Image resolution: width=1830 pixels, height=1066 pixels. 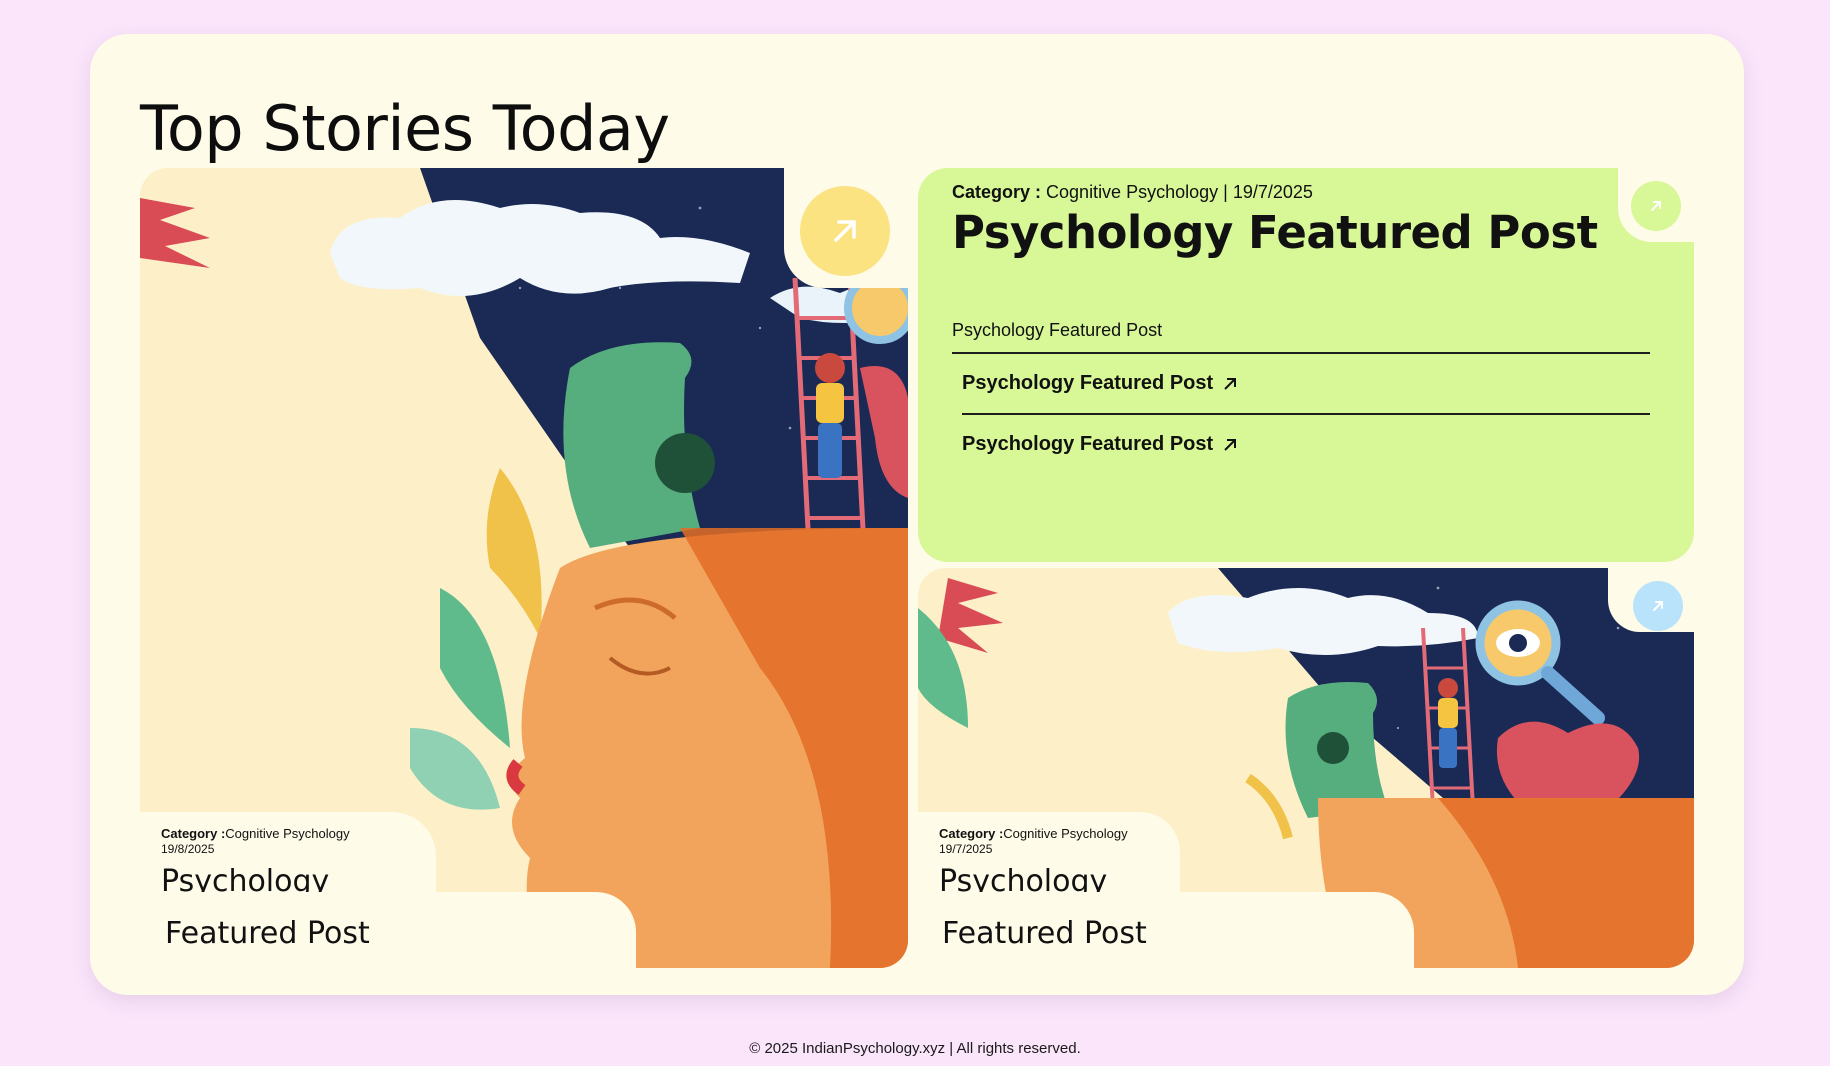 I want to click on featured-title: Psychology Featured Post, so click(x=1275, y=232).